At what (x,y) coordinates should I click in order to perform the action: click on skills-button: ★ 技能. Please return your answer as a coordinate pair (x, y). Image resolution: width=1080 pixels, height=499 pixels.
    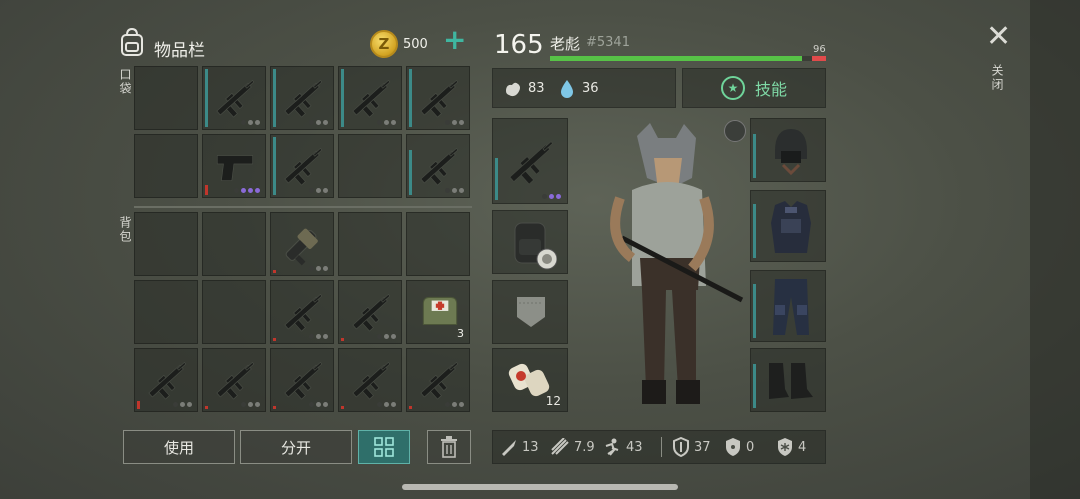
    Looking at the image, I should click on (754, 88).